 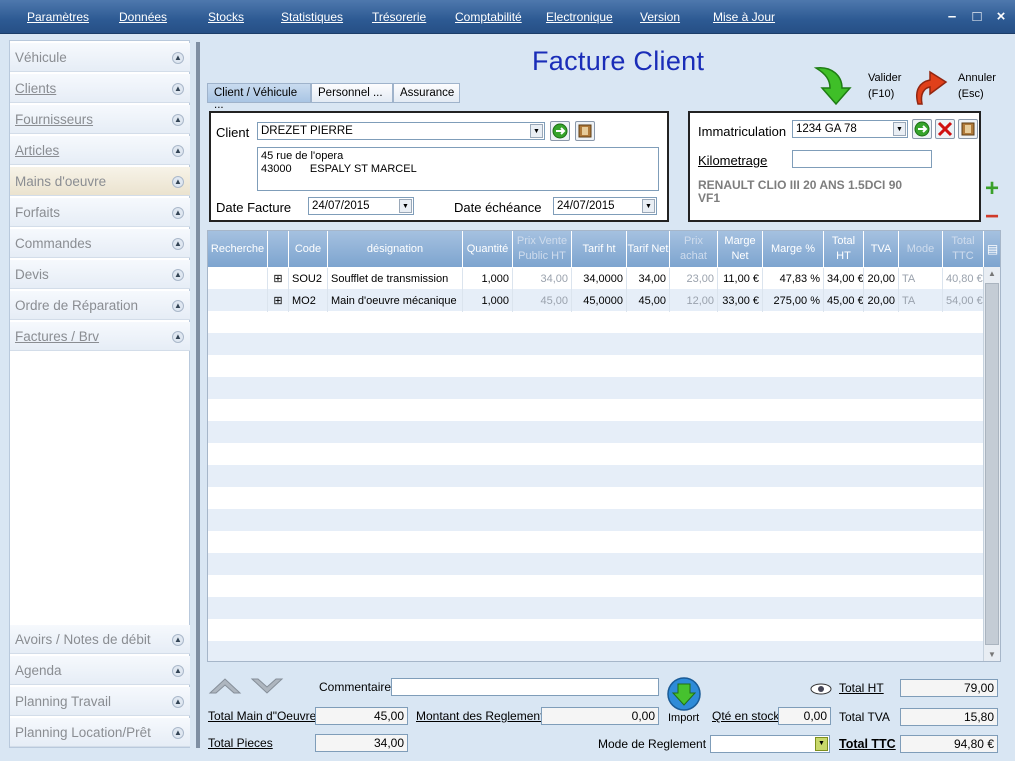 I want to click on sidebar-item-ordre-reparation: Ordre de Réparation ▲, so click(x=100, y=305).